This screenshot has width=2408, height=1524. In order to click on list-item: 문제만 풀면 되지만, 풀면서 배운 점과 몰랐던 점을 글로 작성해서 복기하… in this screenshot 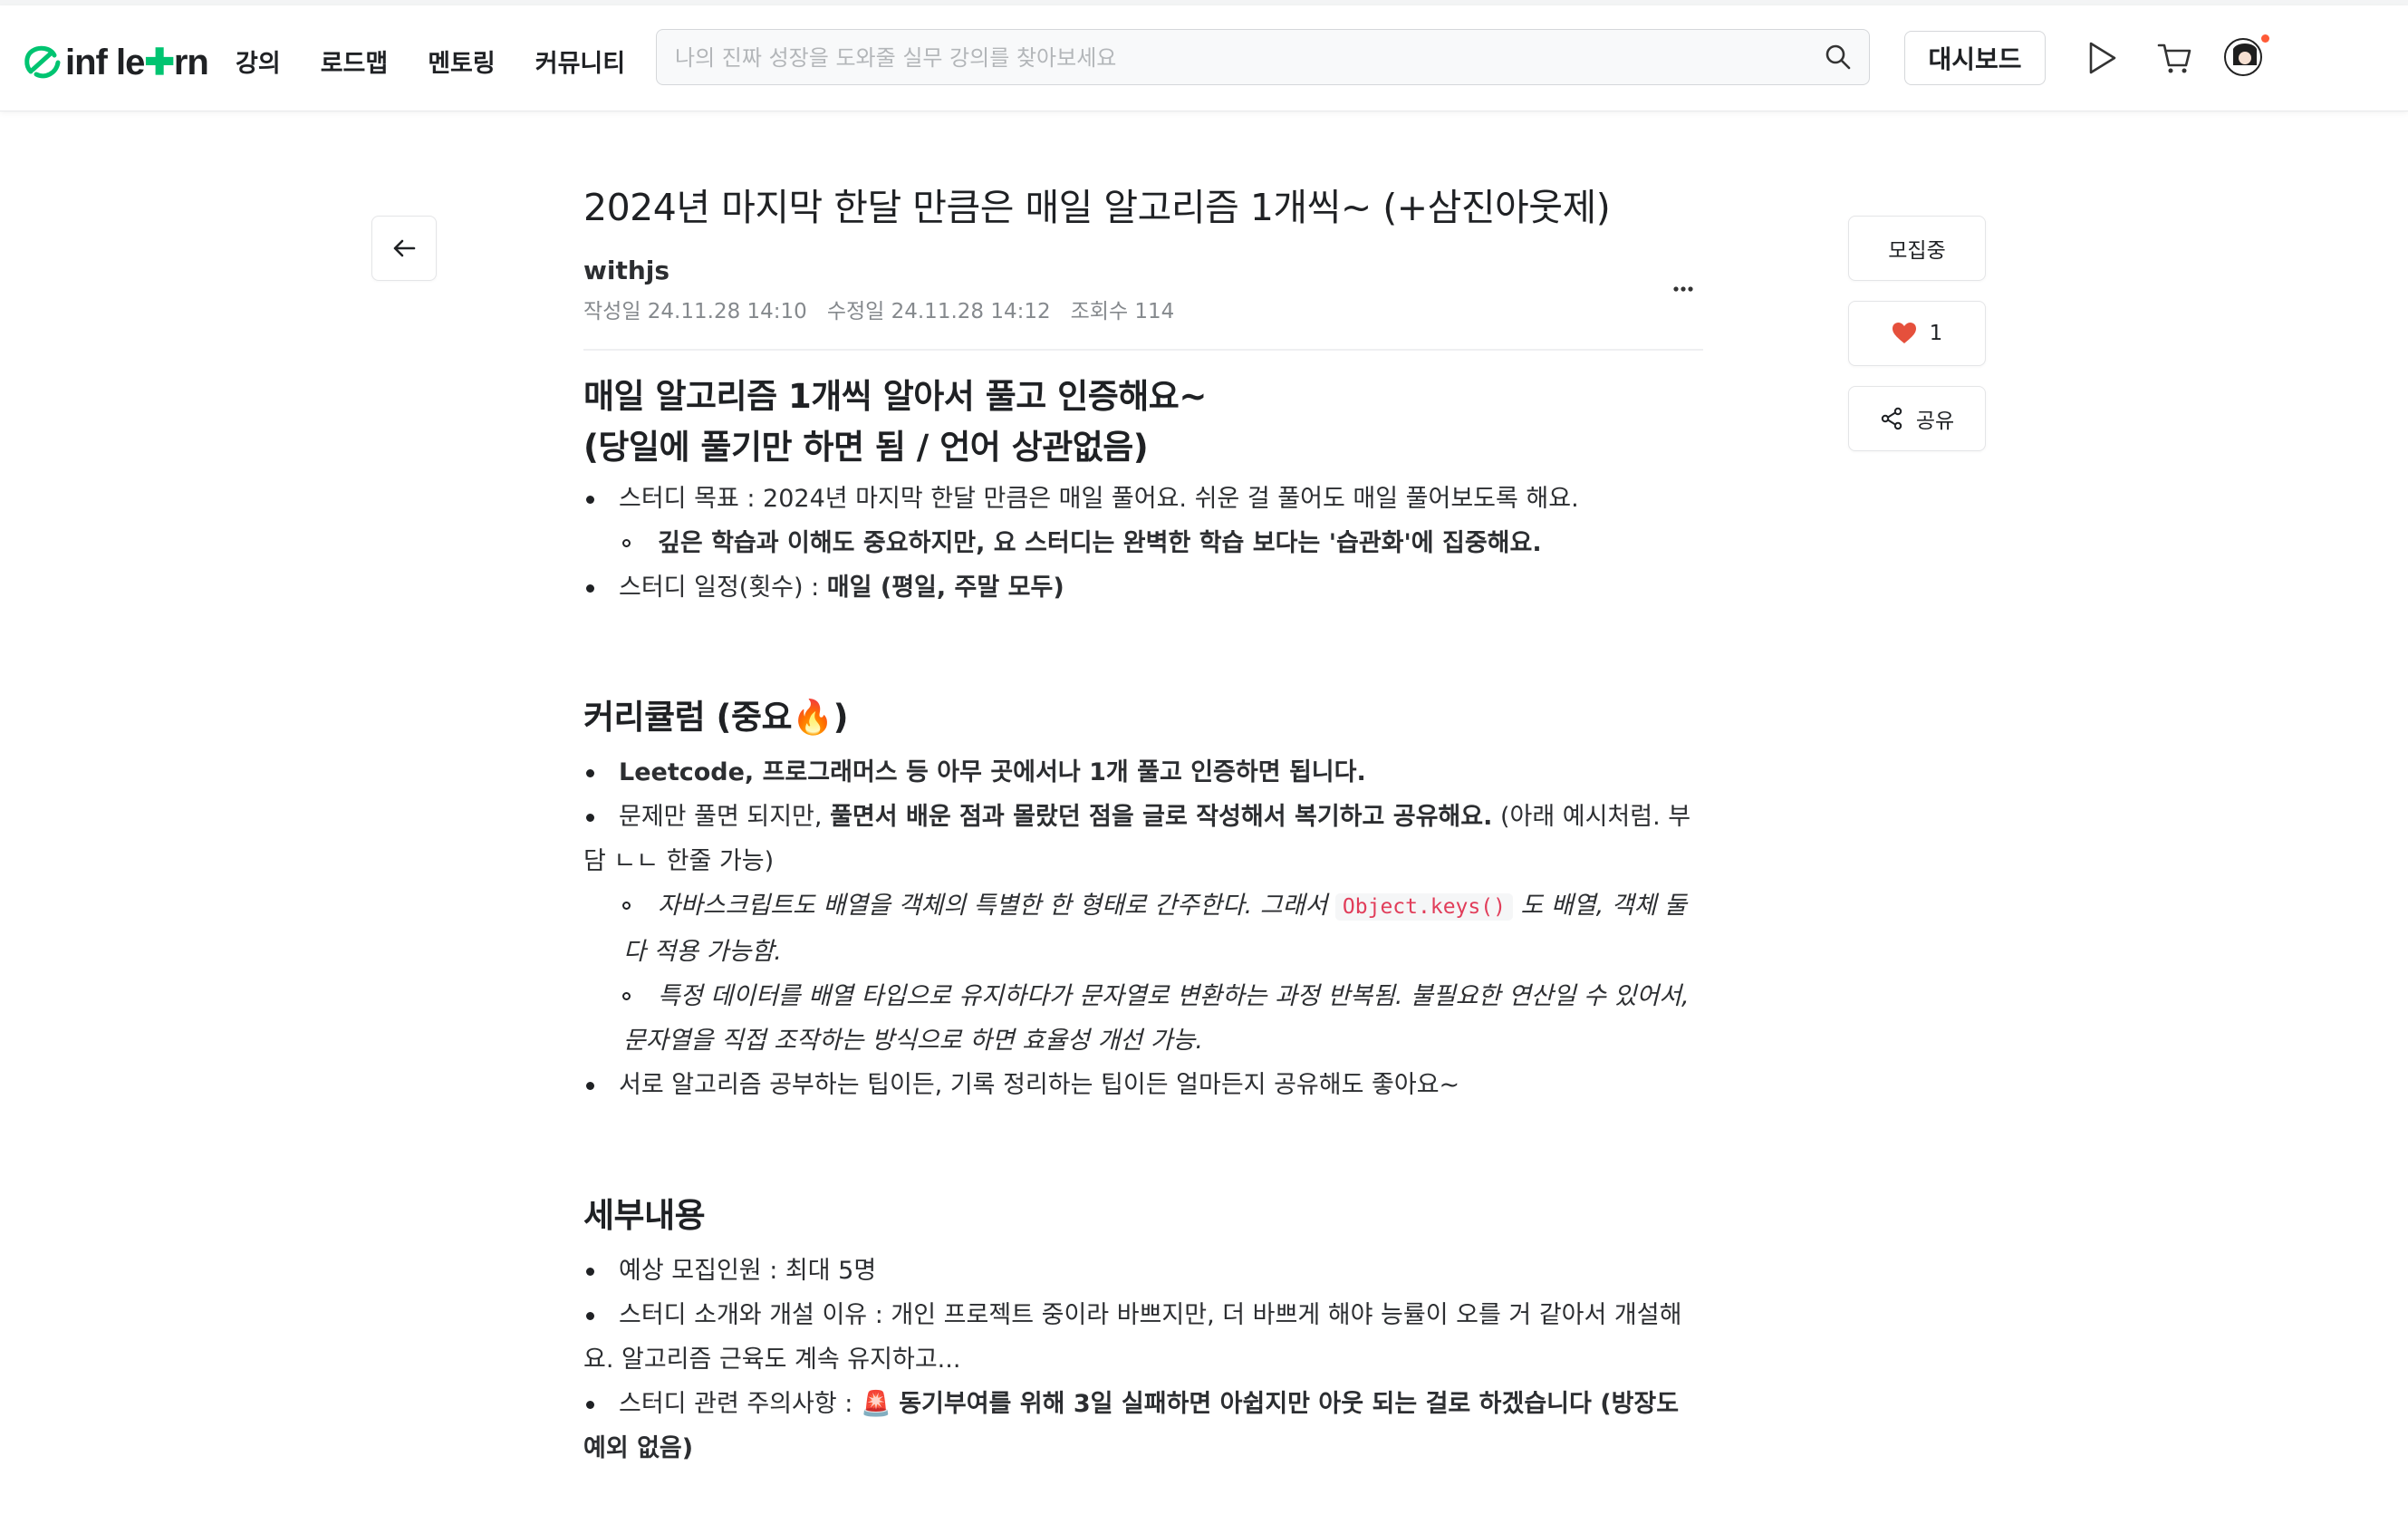, I will do `click(1143, 839)`.